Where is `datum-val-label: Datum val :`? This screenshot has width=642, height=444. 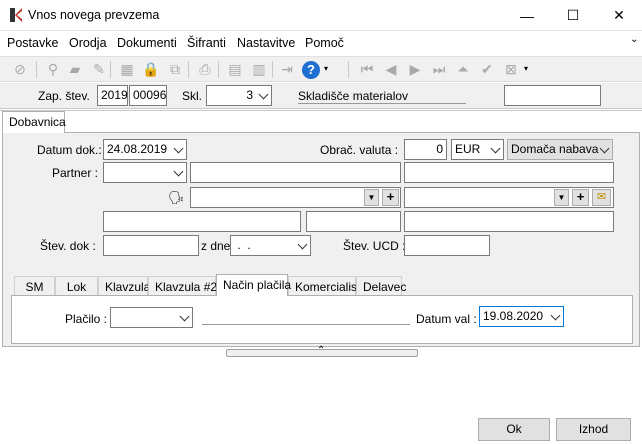 datum-val-label: Datum val : is located at coordinates (446, 319).